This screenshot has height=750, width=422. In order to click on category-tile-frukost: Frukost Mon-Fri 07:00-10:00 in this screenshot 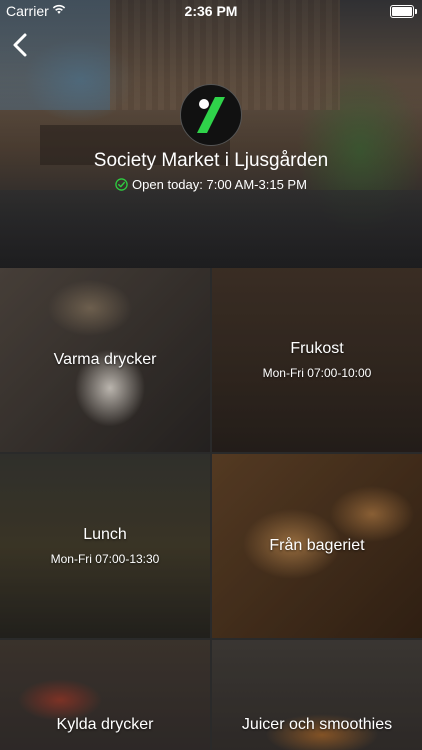, I will do `click(317, 360)`.